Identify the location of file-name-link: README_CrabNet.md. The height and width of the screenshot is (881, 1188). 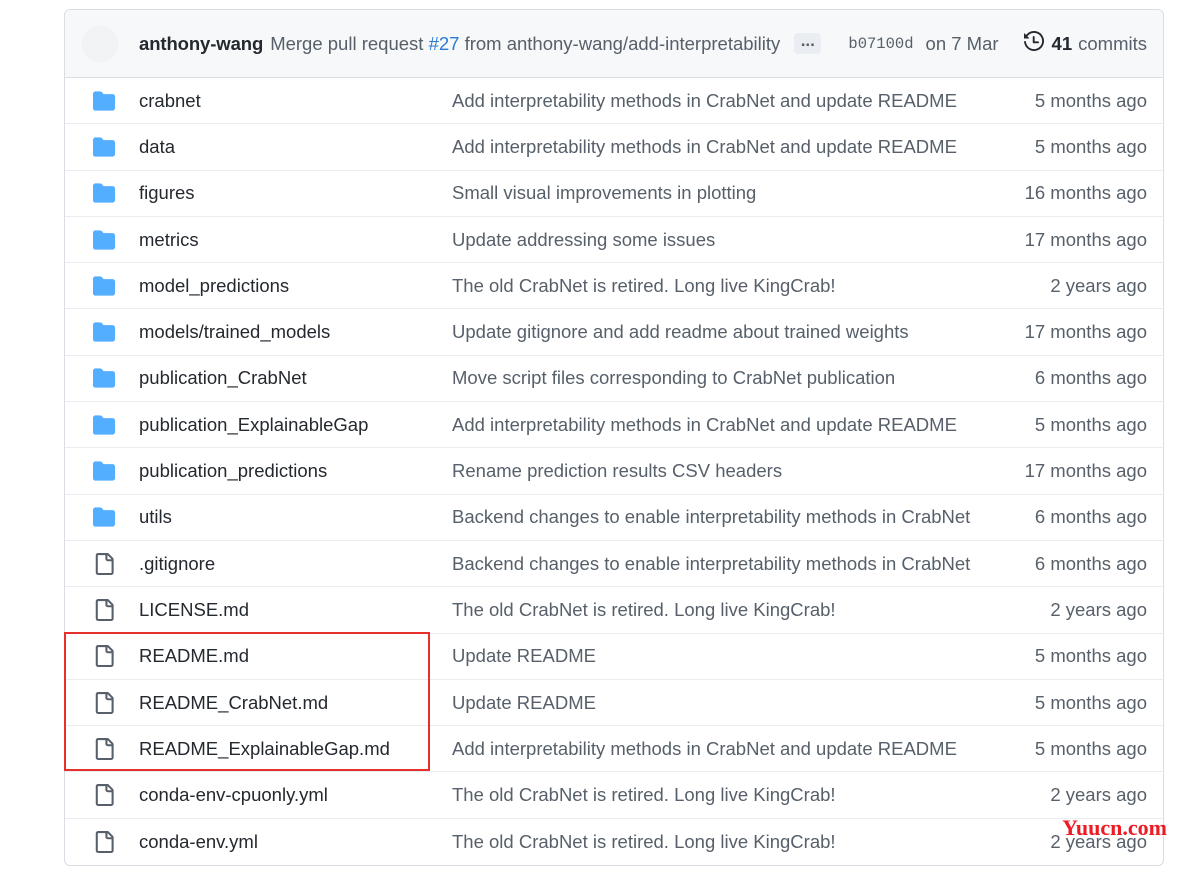
(295, 703).